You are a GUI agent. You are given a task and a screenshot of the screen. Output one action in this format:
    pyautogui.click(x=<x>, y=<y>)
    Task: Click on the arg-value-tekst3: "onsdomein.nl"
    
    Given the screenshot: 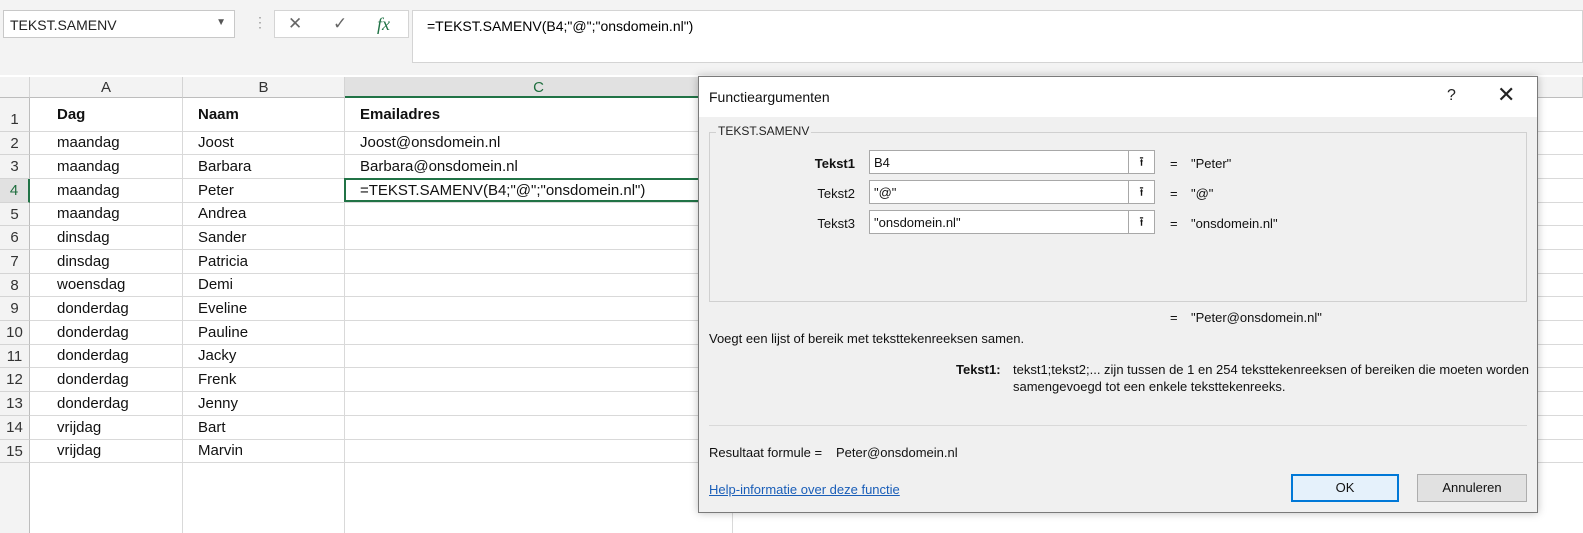 What is the action you would take?
    pyautogui.click(x=917, y=222)
    